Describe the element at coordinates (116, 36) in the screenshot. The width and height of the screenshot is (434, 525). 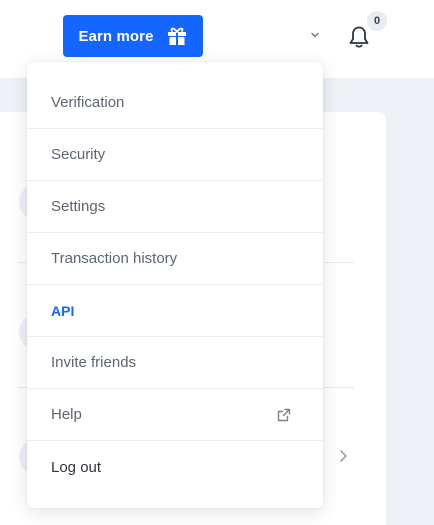
I see `earn-more-label: Earn more` at that location.